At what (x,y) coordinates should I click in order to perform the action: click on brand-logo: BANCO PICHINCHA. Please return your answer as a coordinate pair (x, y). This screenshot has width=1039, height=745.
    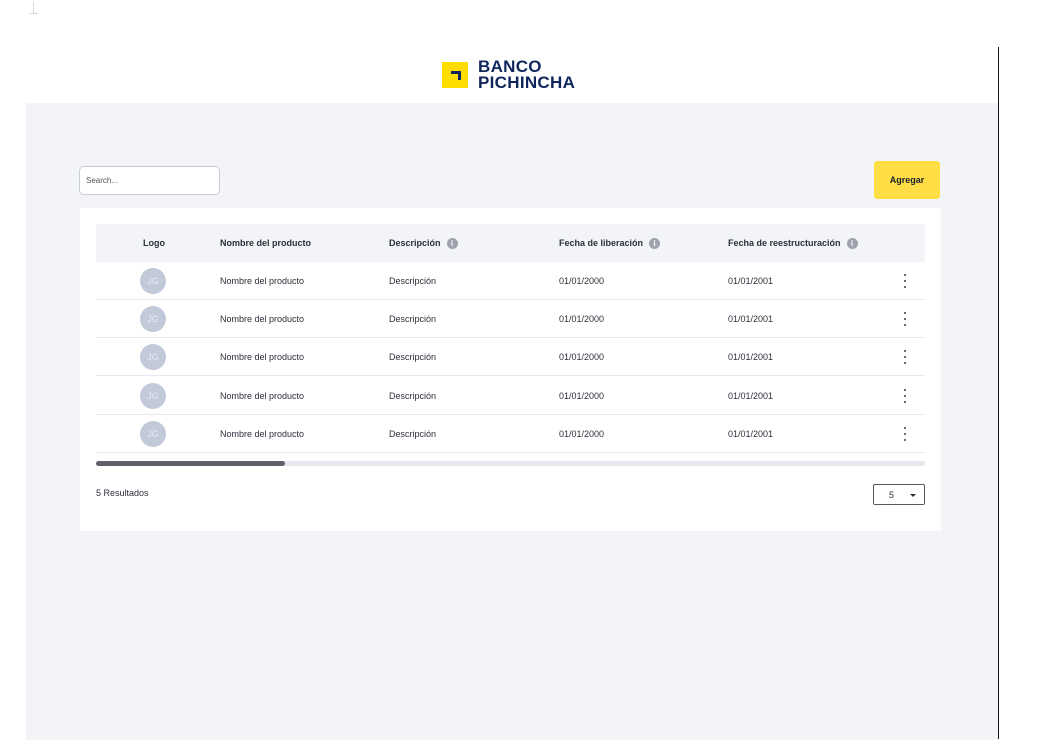
    Looking at the image, I should click on (508, 75).